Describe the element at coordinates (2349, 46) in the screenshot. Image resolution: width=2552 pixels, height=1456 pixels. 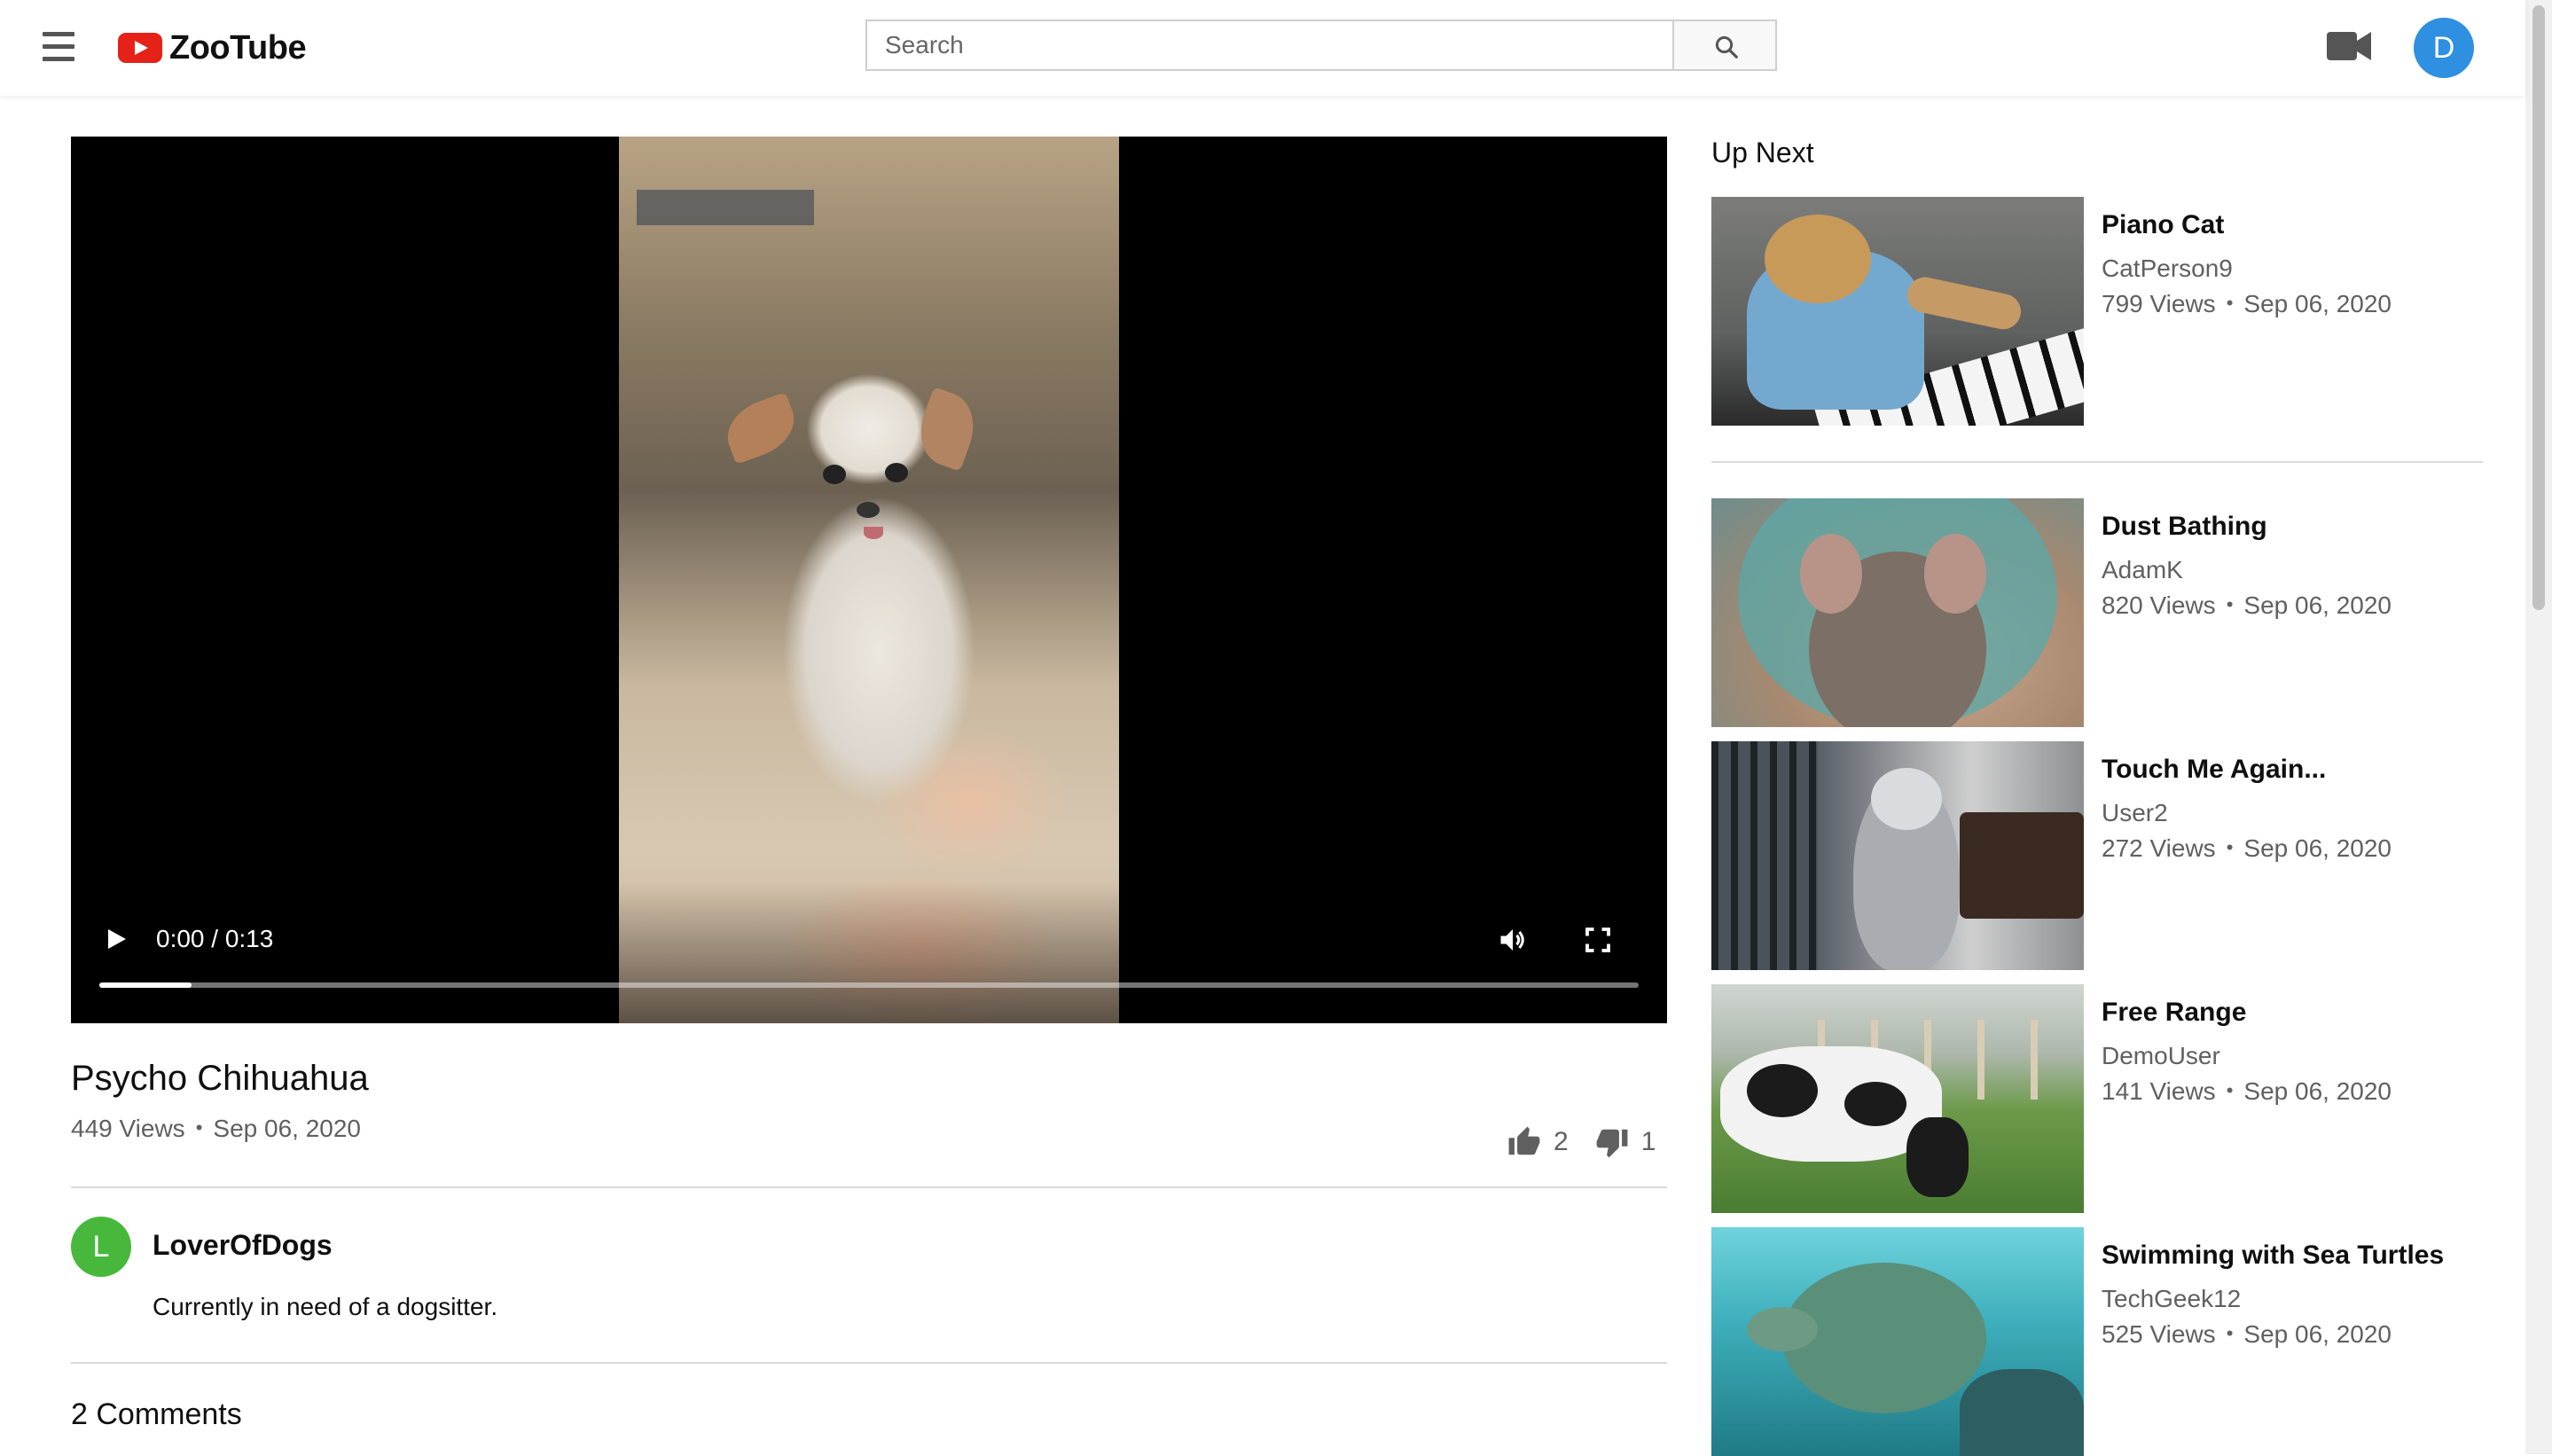
I see `upload-video-camera-icon` at that location.